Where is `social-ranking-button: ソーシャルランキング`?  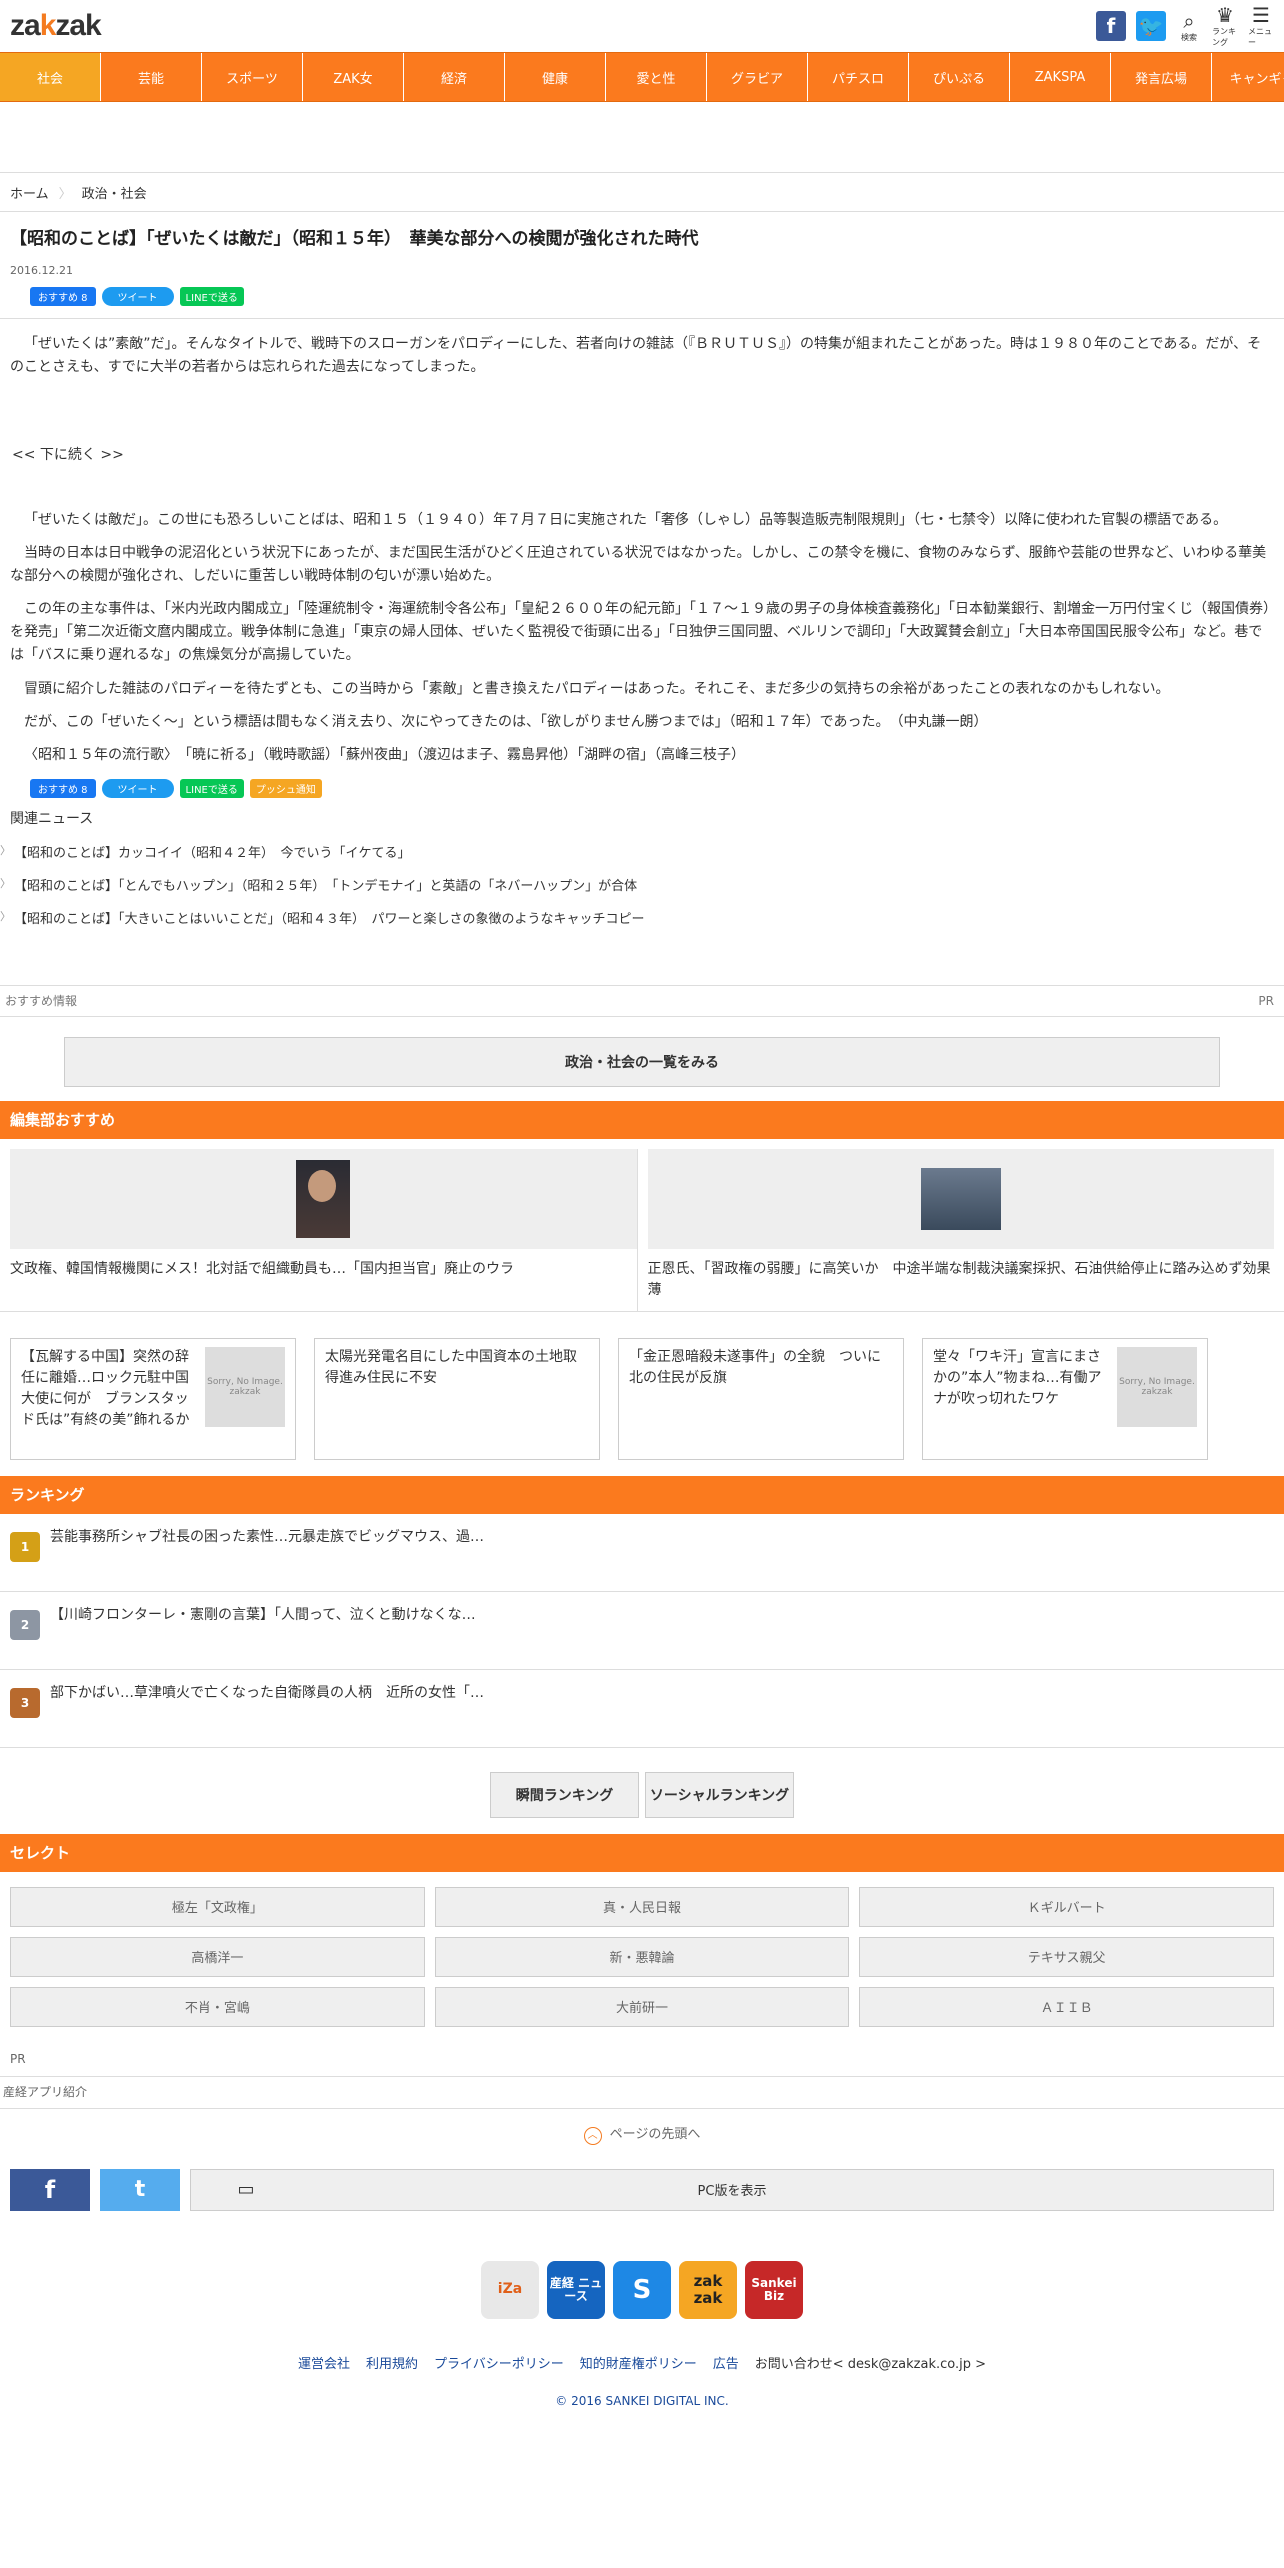
social-ranking-button: ソーシャルランキング is located at coordinates (719, 1794).